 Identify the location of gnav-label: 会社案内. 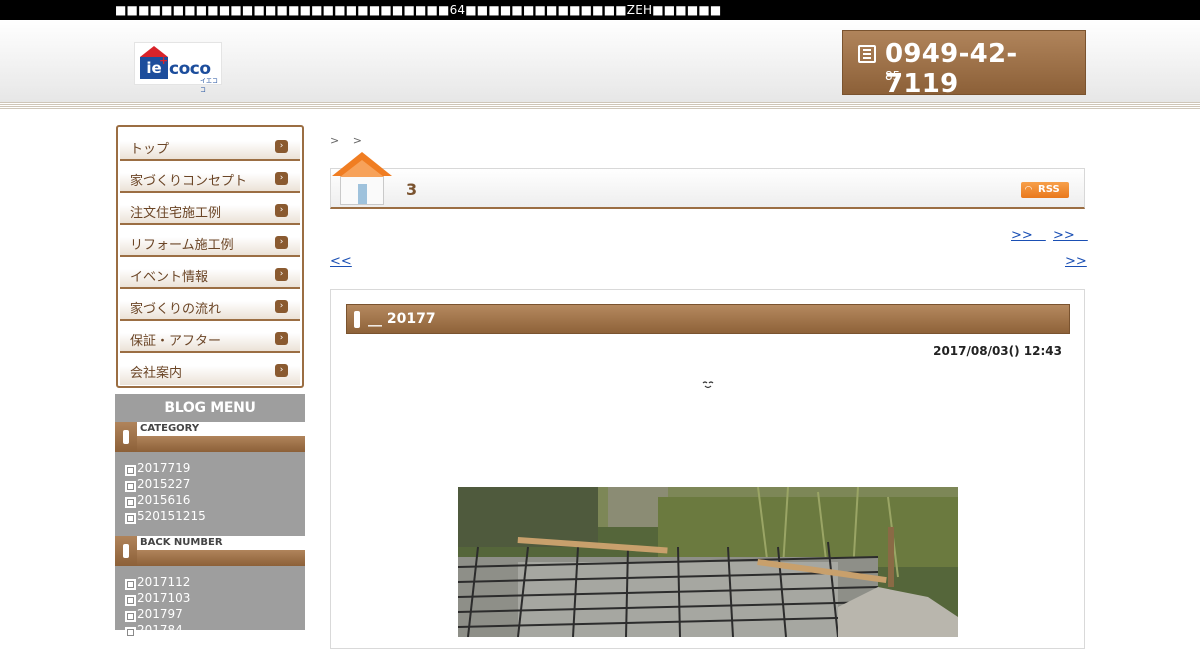
(156, 373).